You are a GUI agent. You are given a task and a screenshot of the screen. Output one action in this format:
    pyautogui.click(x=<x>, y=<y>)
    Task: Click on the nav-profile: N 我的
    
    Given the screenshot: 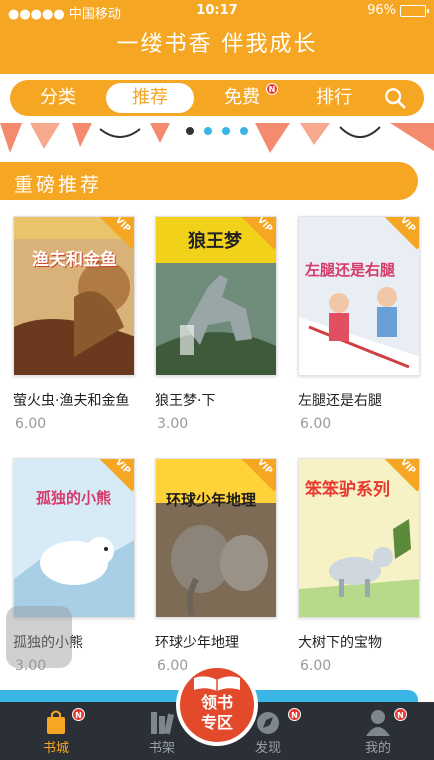 What is the action you would take?
    pyautogui.click(x=378, y=731)
    